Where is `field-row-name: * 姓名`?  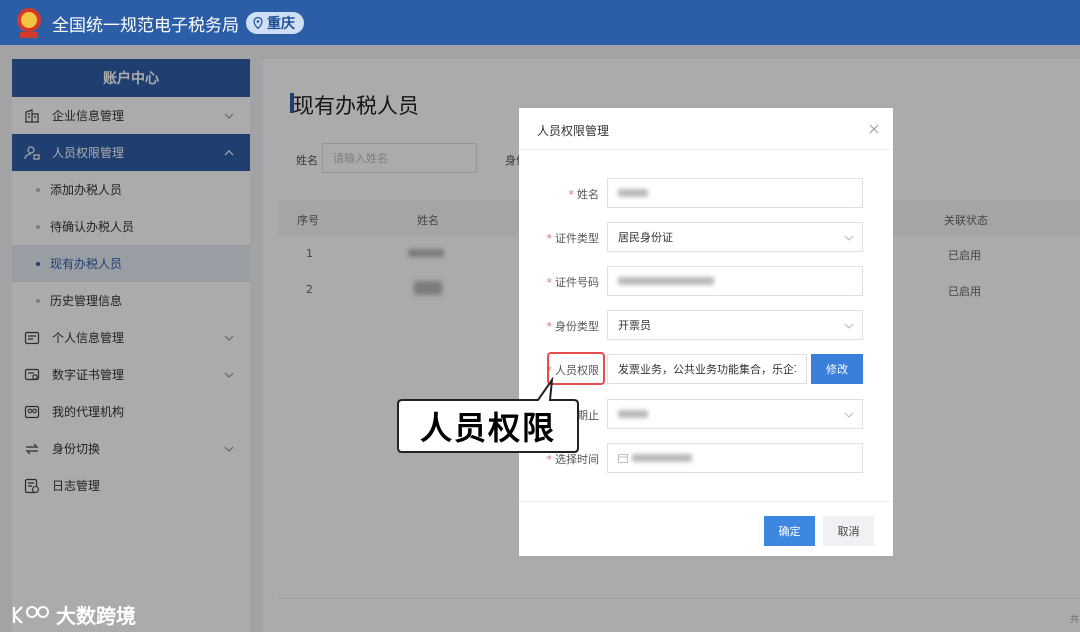
field-row-name: * 姓名 is located at coordinates (706, 193).